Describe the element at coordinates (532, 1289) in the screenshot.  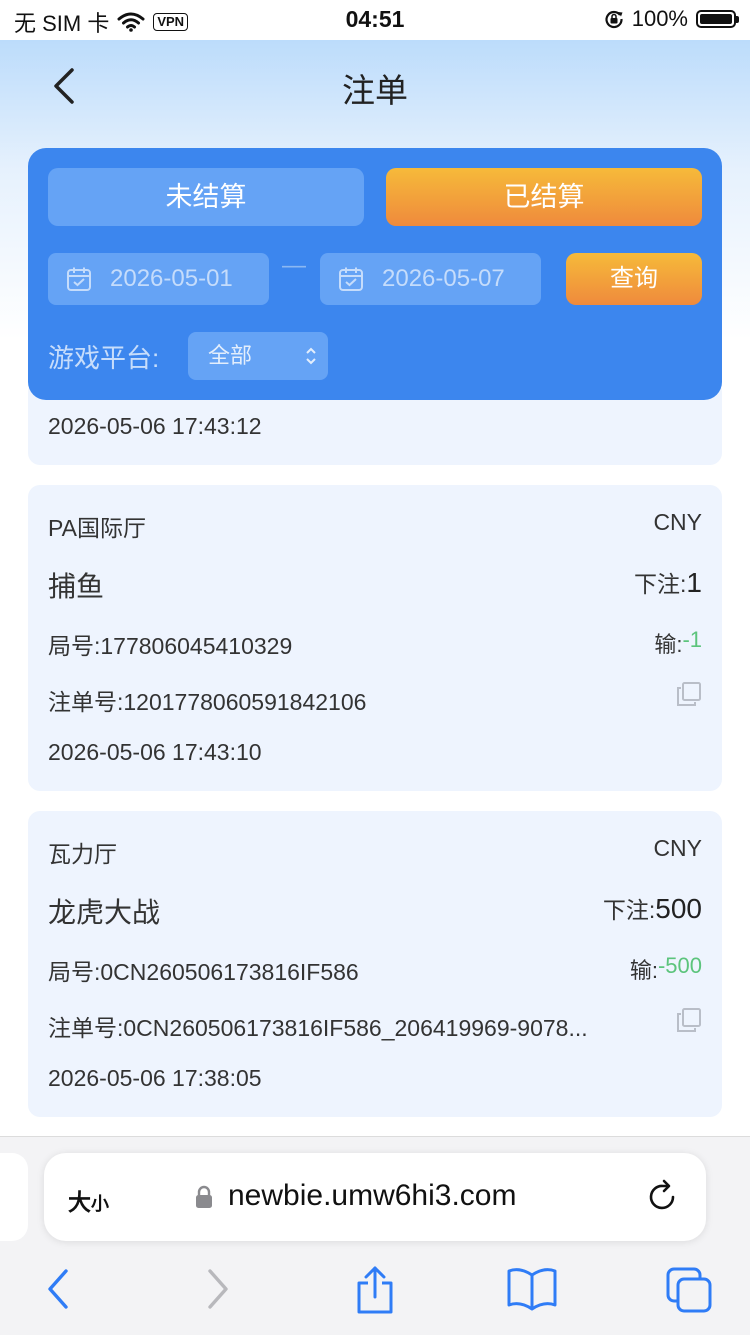
I see `bookmarks-icon` at that location.